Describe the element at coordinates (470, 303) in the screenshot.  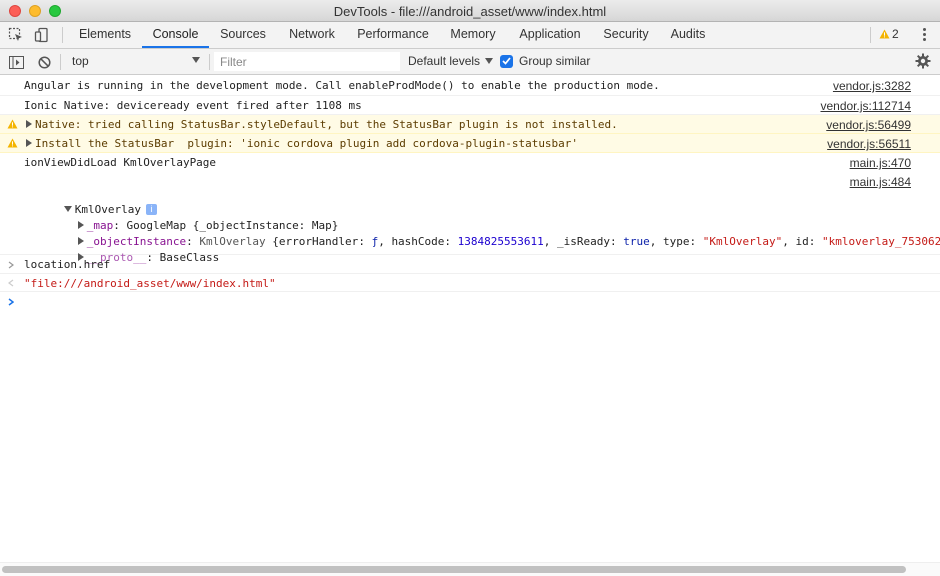
I see `console-prompt` at that location.